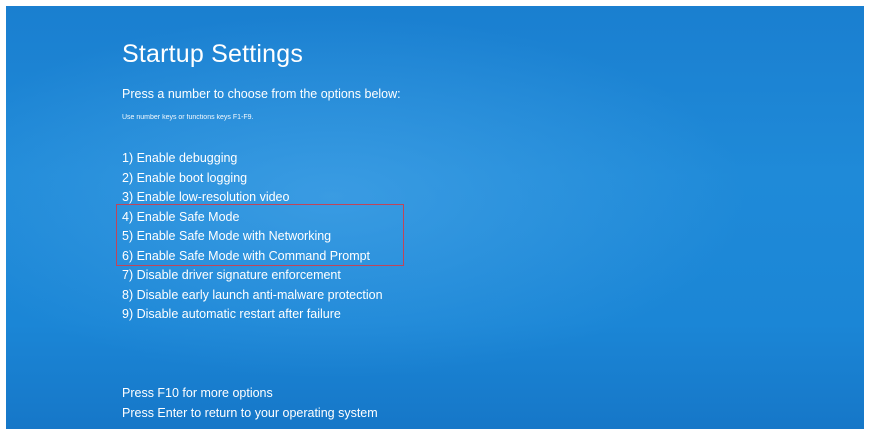 The image size is (870, 433). I want to click on safe-mode-highlight-box, so click(260, 235).